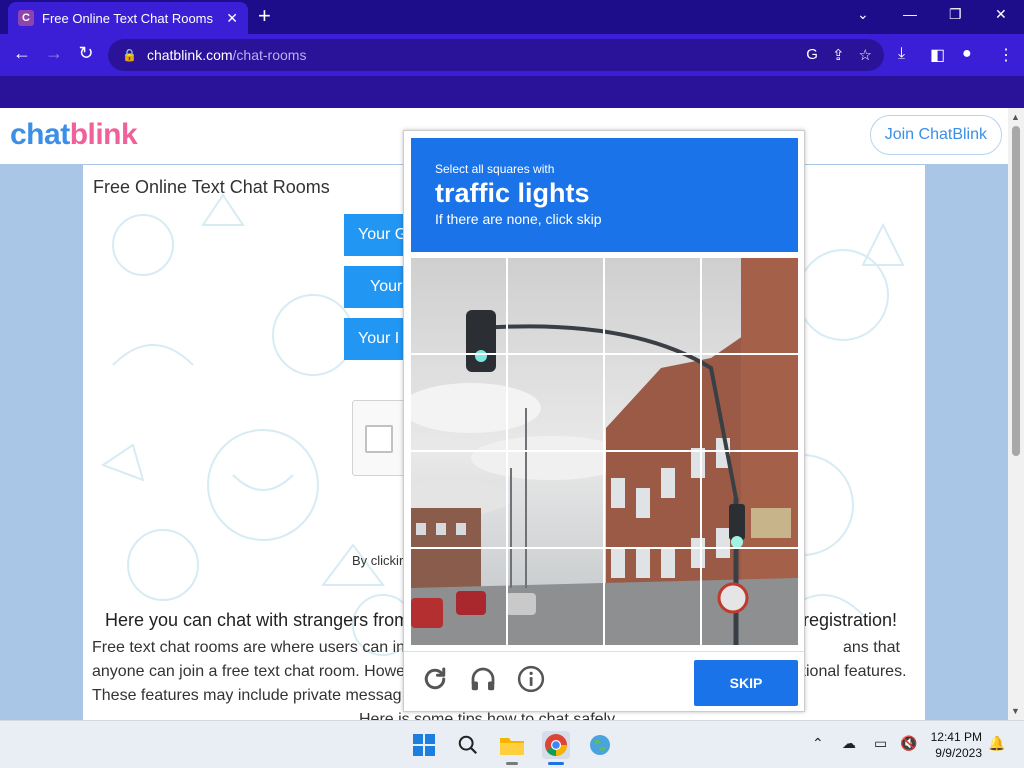 The image size is (1024, 768). Describe the element at coordinates (746, 683) in the screenshot. I see `skip-button: SKIP` at that location.